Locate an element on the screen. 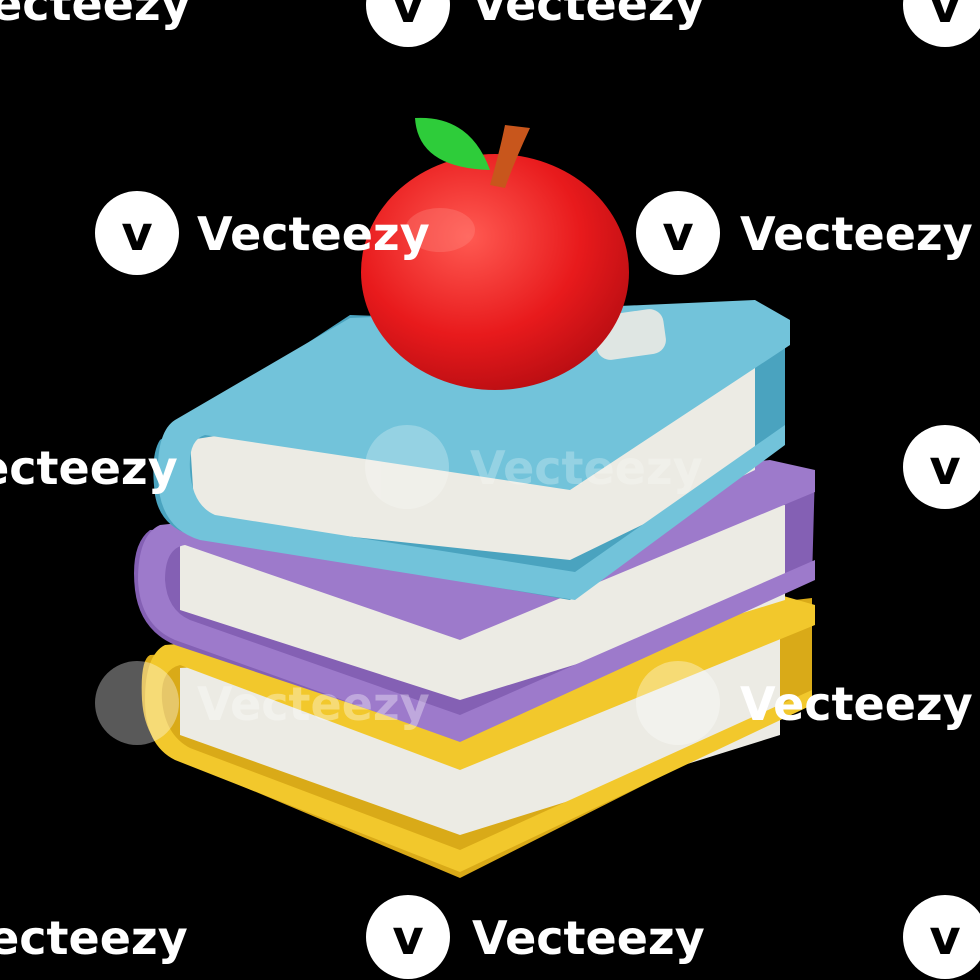 The width and height of the screenshot is (980, 980). apple-leaf is located at coordinates (452, 143).